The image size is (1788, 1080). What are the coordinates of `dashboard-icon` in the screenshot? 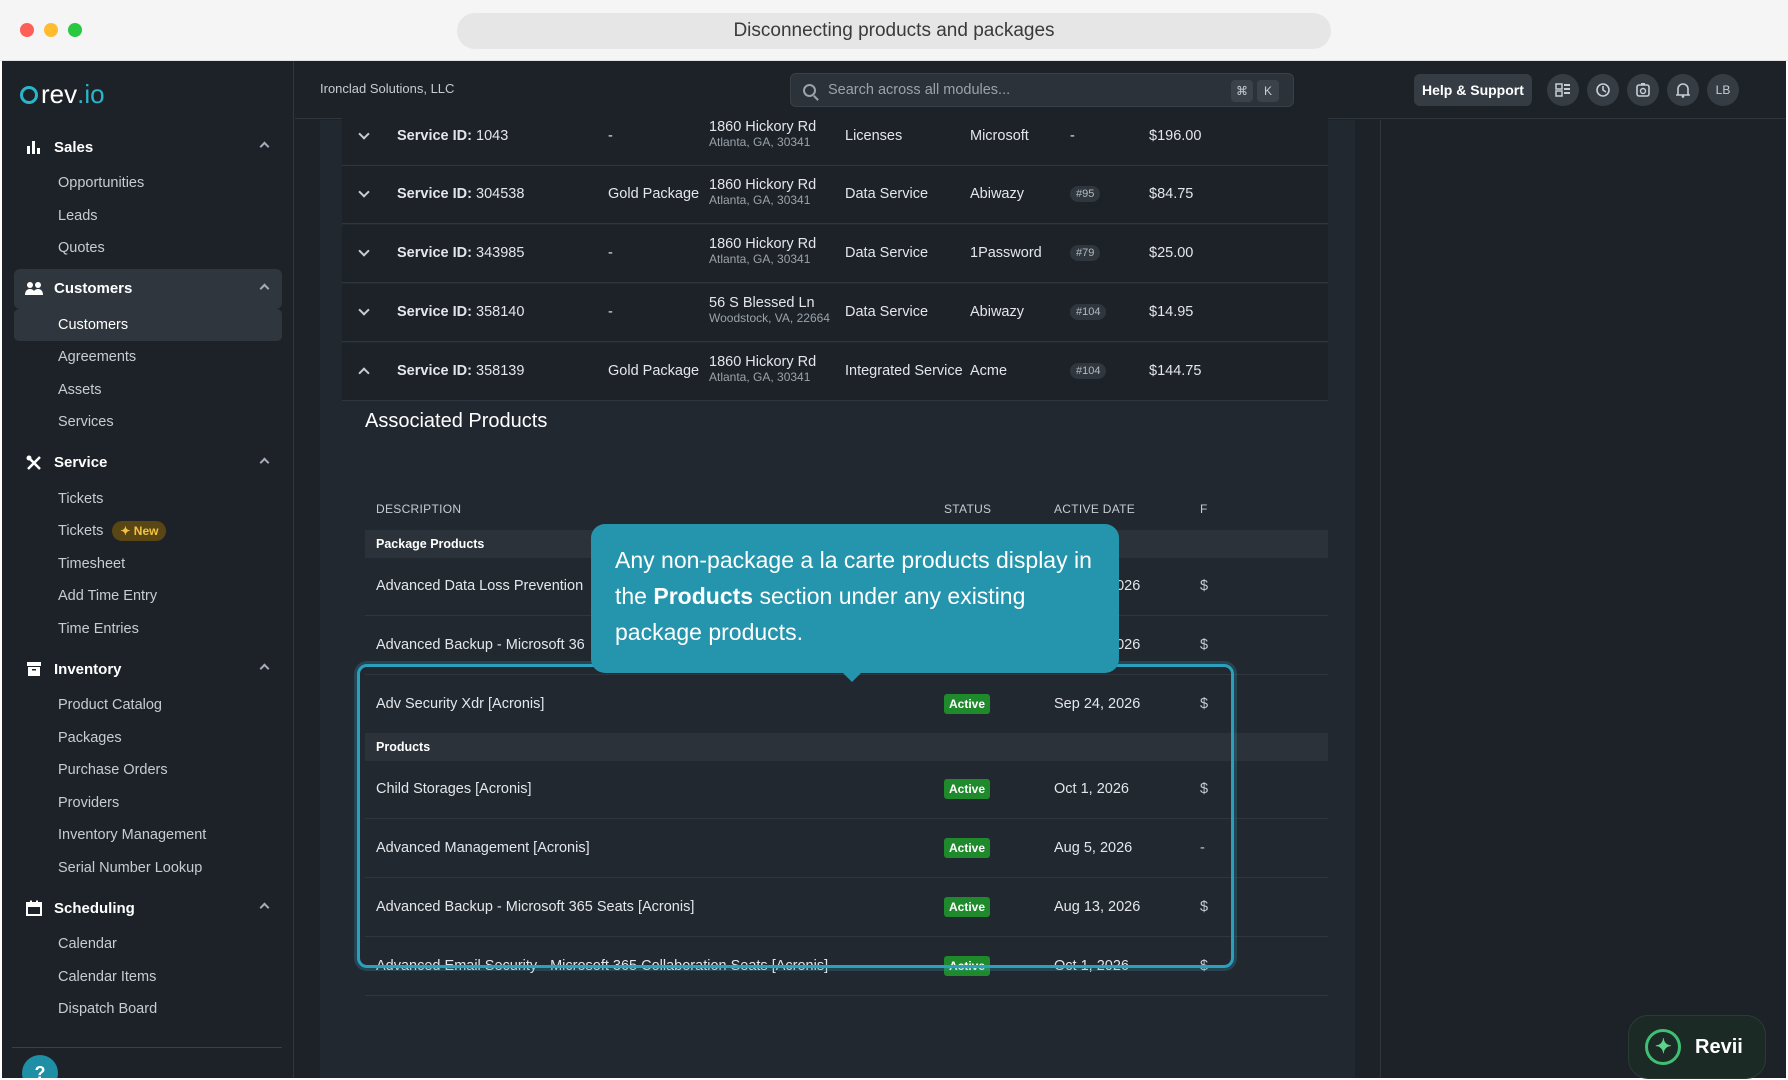 It's located at (1563, 90).